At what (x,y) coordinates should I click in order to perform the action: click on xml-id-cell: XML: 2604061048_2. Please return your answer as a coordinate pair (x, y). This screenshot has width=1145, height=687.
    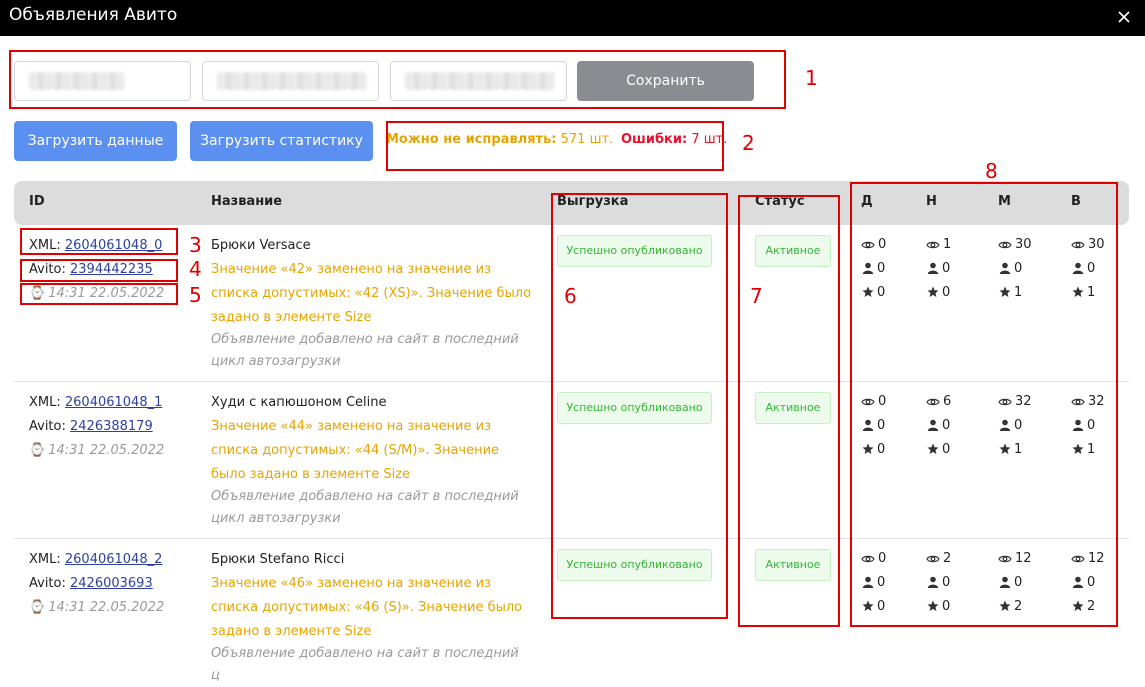
    Looking at the image, I should click on (95, 559).